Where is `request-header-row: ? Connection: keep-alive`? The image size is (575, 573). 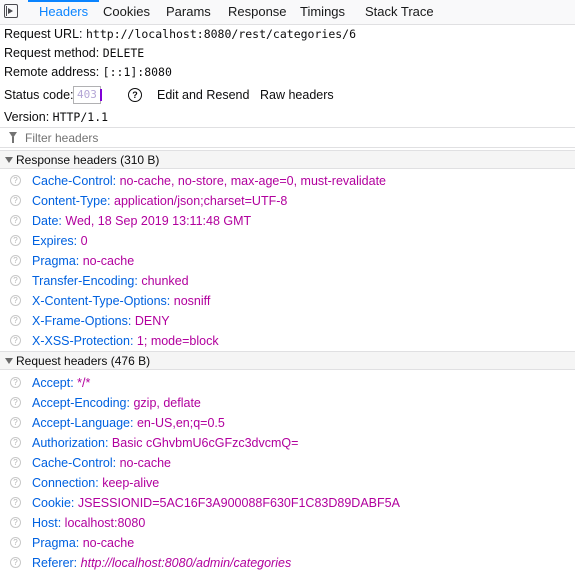
request-header-row: ? Connection: keep-alive is located at coordinates (287, 483).